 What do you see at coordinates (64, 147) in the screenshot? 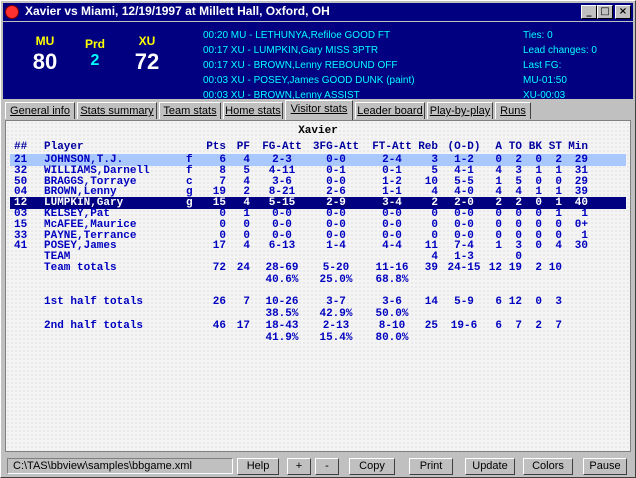
I see `column-header: Player` at bounding box center [64, 147].